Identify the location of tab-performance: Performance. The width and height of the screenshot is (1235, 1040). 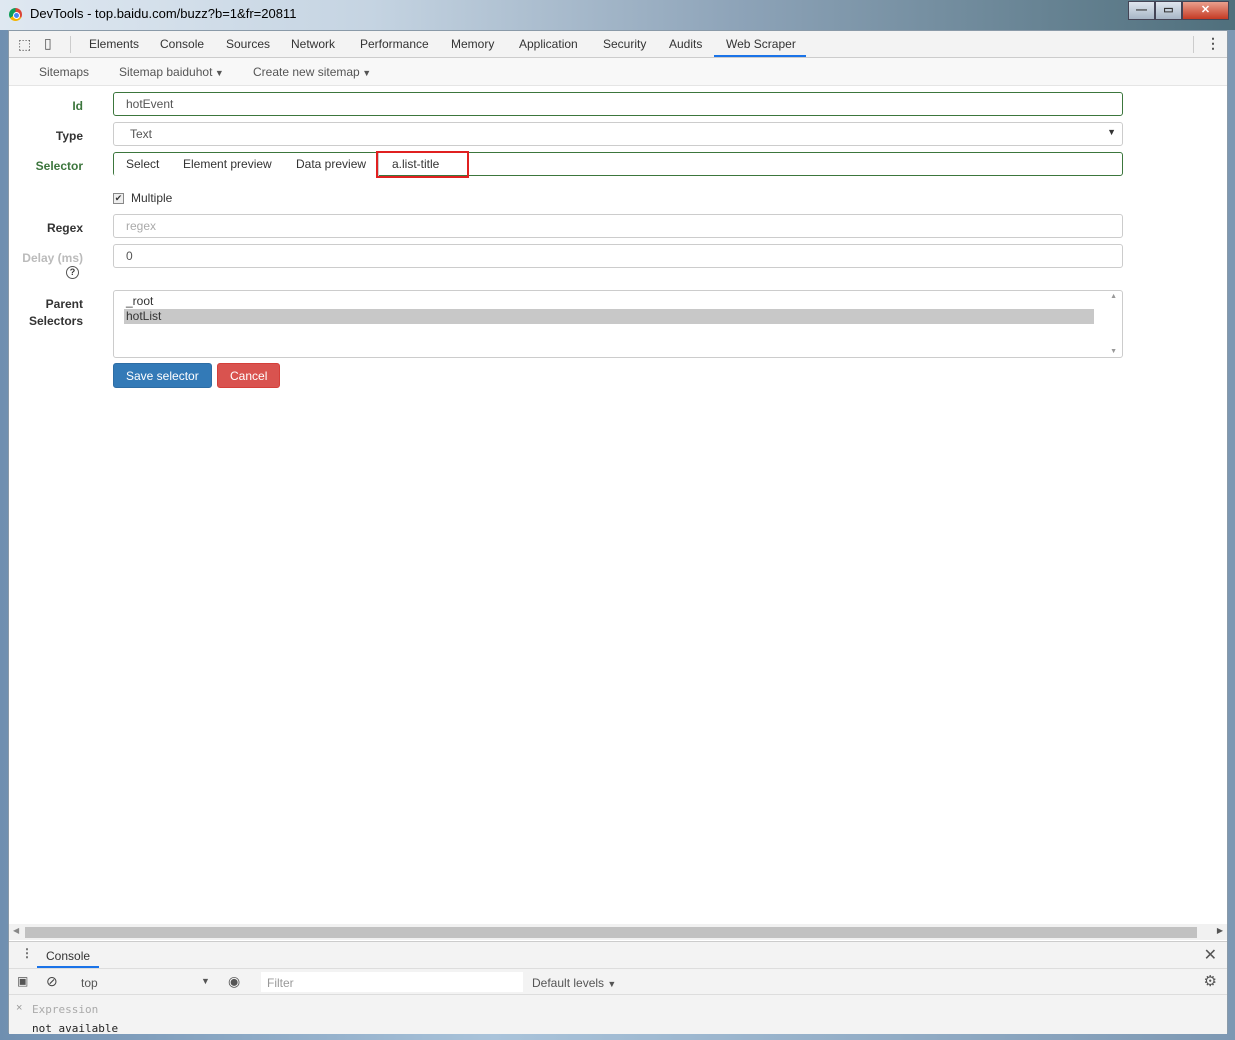
(394, 44).